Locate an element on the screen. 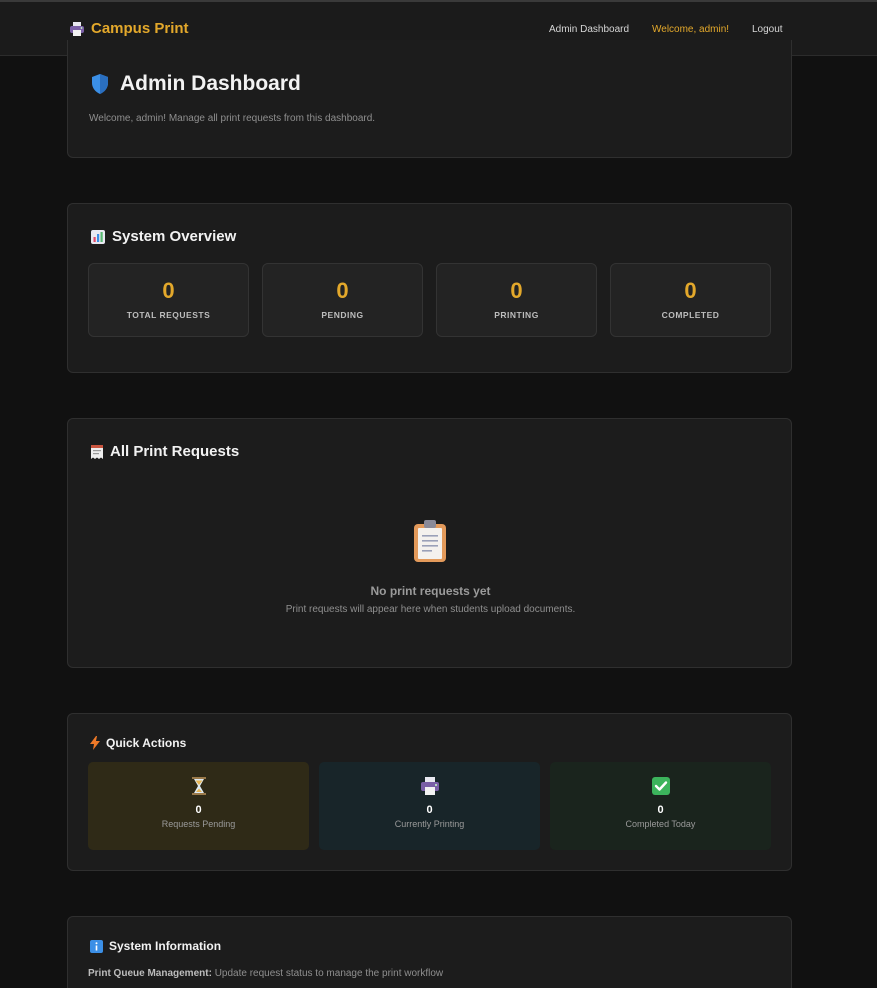  system-overview-title: System Overview is located at coordinates (163, 236).